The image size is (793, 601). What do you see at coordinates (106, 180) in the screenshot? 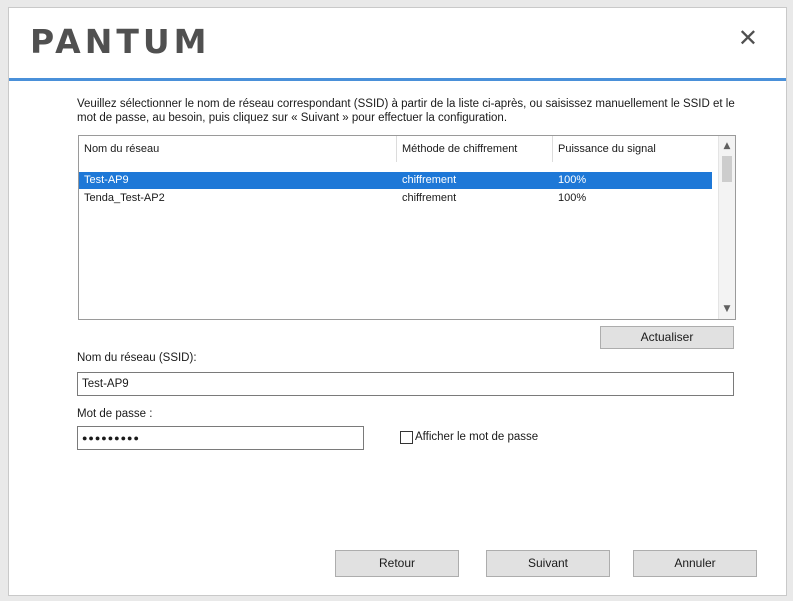
I see `network-ssid: Test-AP9` at bounding box center [106, 180].